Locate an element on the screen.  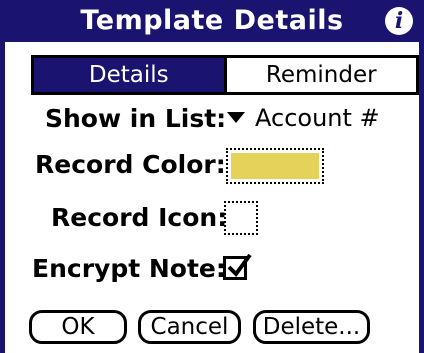
show-in-list-popup: Account # is located at coordinates (303, 118).